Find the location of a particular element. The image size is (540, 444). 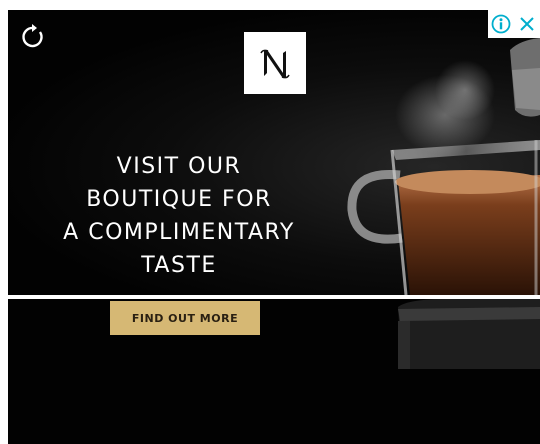

adchoices-bar is located at coordinates (514, 24).